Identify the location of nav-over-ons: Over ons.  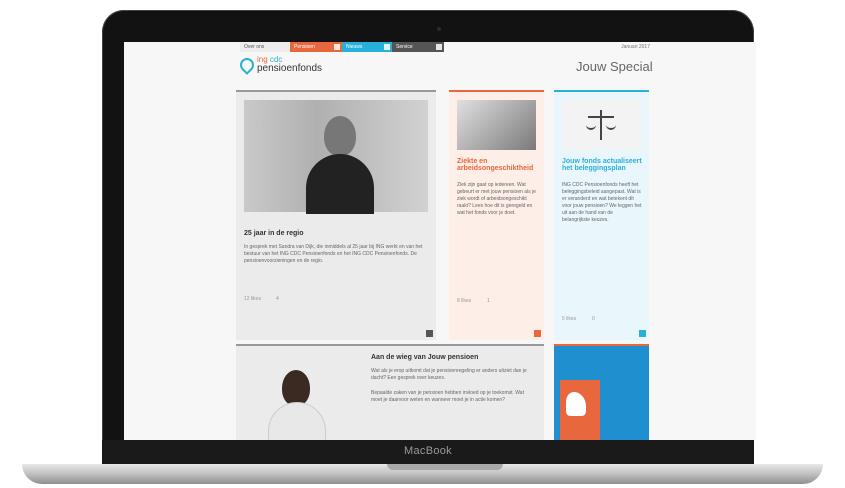
(265, 47).